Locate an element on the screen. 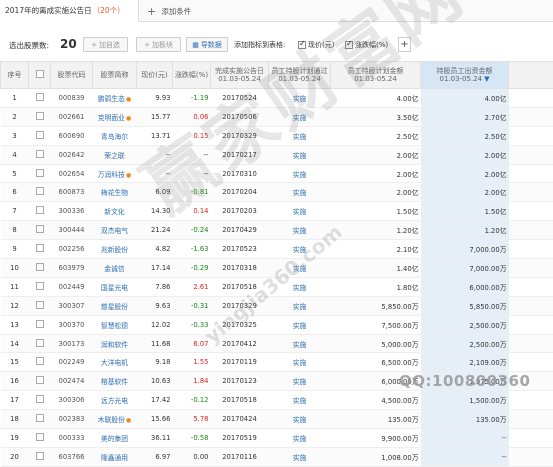 This screenshot has height=467, width=553. stock-name: 隆鑫通用 is located at coordinates (115, 456).